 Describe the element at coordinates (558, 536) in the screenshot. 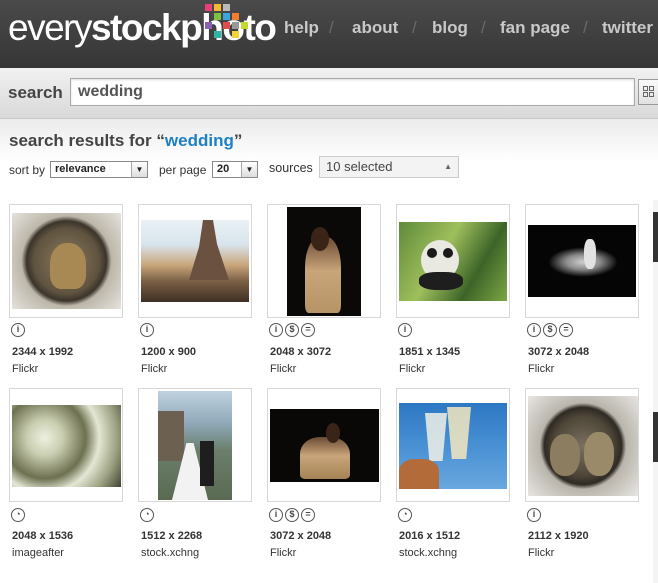

I see `image-dimensions: 2112 x 1920` at that location.